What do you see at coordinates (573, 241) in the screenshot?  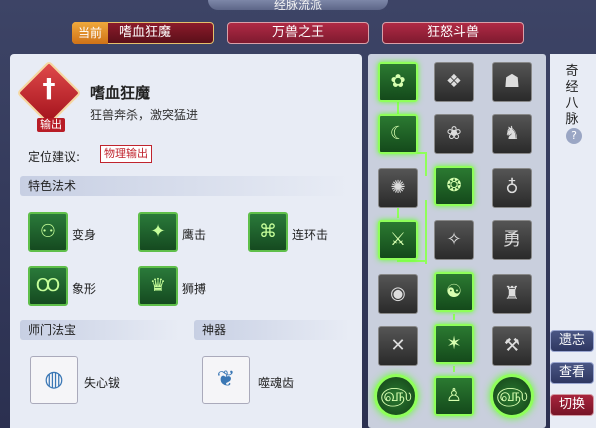 I see `side-panel: 奇经八脉 ? 遗忘 查看 切换` at bounding box center [573, 241].